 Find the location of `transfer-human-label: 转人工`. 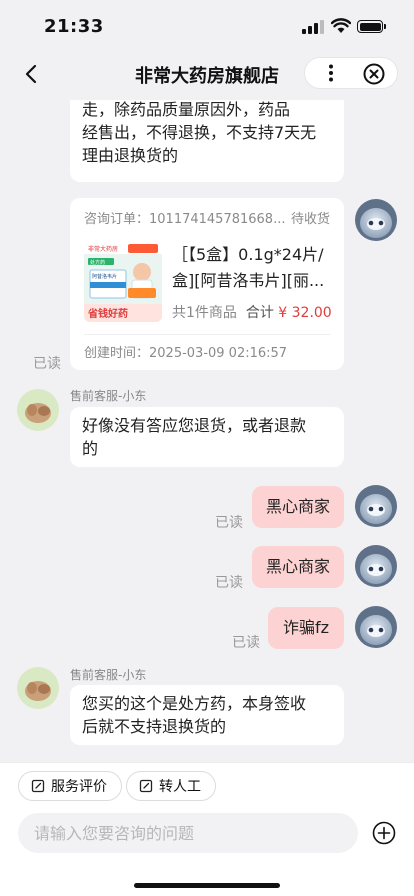

transfer-human-label: 转人工 is located at coordinates (180, 787).